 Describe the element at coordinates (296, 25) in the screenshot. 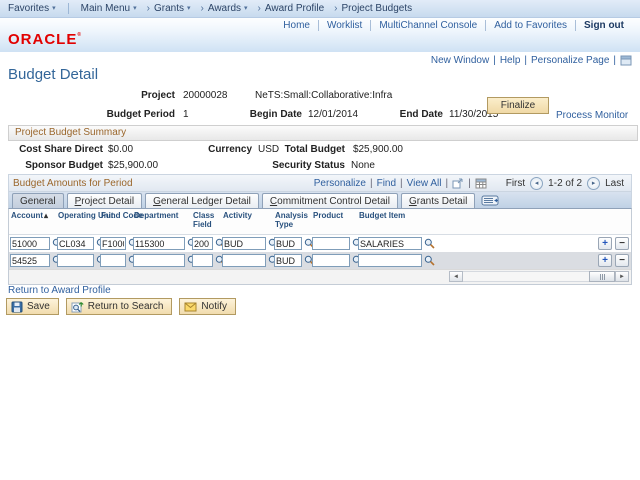

I see `home-link: Home` at that location.